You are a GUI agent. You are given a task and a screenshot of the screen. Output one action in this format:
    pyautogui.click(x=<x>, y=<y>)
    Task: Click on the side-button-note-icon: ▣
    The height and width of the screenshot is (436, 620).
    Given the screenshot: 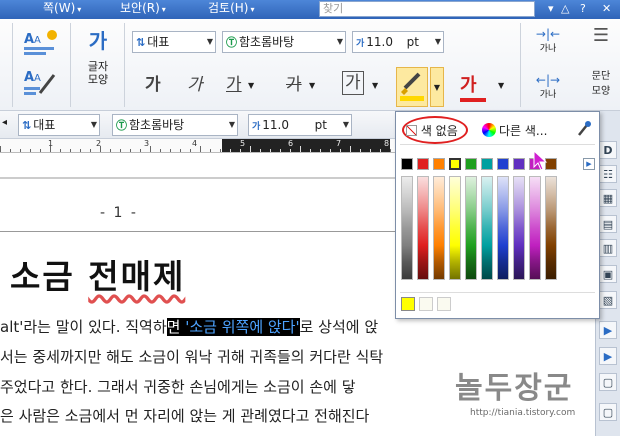 What is the action you would take?
    pyautogui.click(x=608, y=274)
    